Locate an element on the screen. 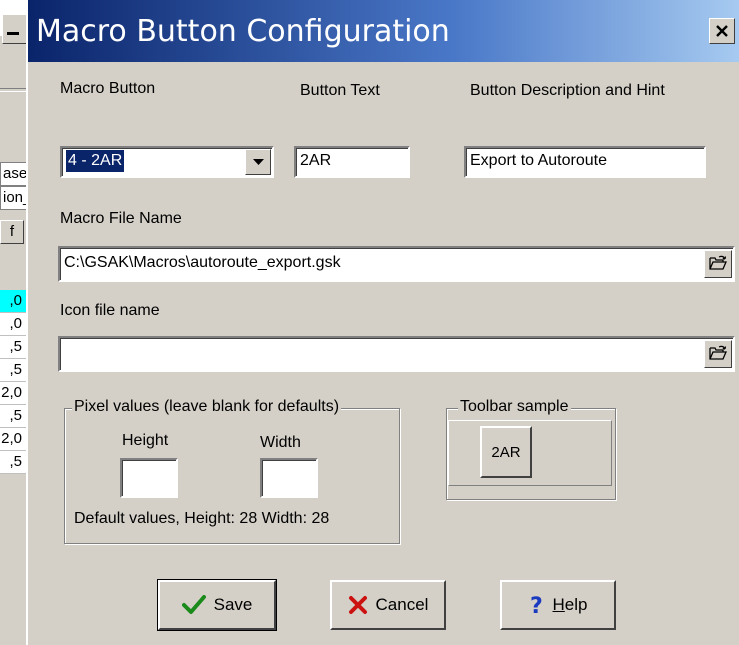 The width and height of the screenshot is (739, 645). macro-button-select-value: 4 - 2AR is located at coordinates (95, 161).